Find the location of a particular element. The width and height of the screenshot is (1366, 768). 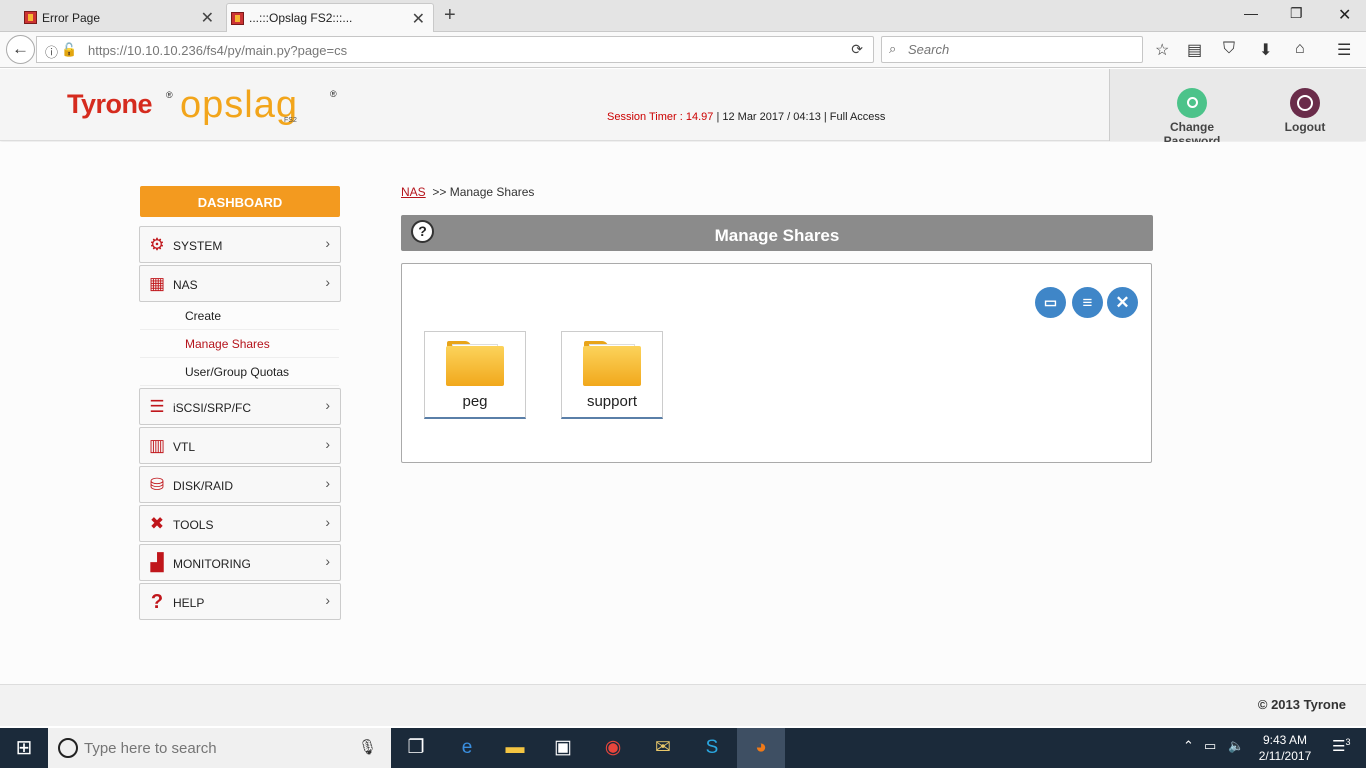

insecure-lock-icon: 🔓 is located at coordinates (69, 50).